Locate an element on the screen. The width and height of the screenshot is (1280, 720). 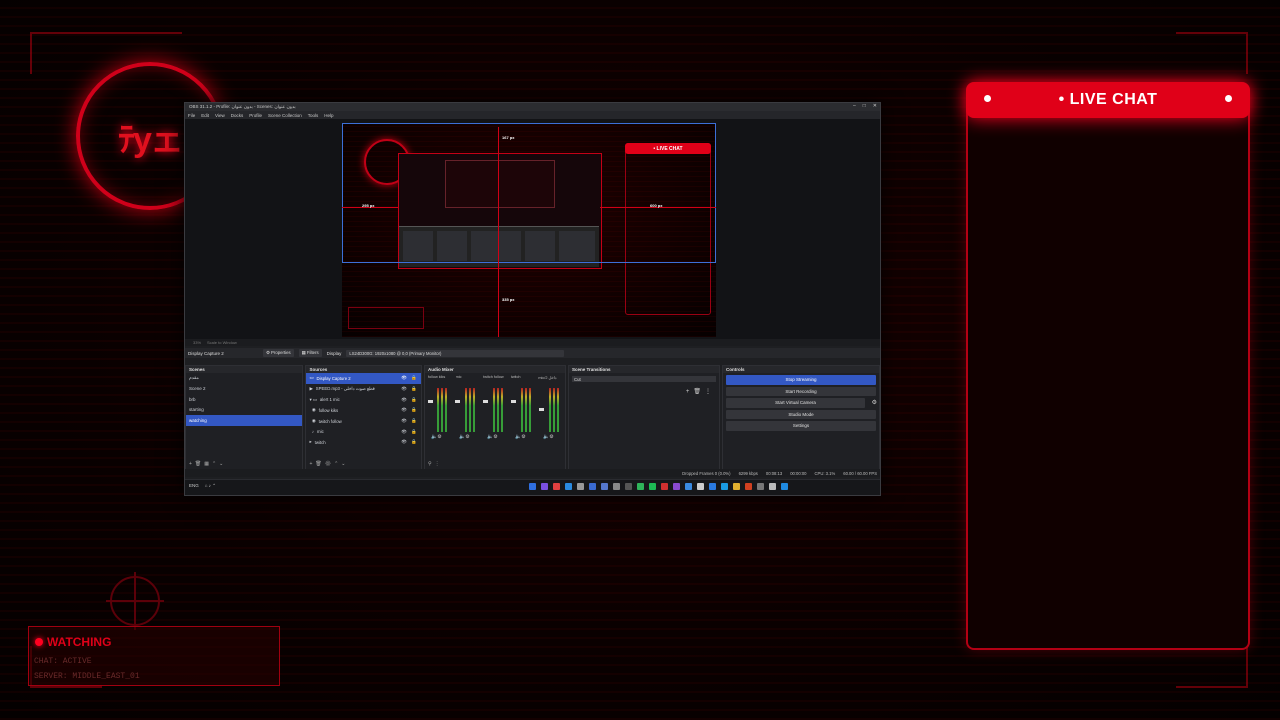
filters-button: ▦ Filters is located at coordinates (310, 353).